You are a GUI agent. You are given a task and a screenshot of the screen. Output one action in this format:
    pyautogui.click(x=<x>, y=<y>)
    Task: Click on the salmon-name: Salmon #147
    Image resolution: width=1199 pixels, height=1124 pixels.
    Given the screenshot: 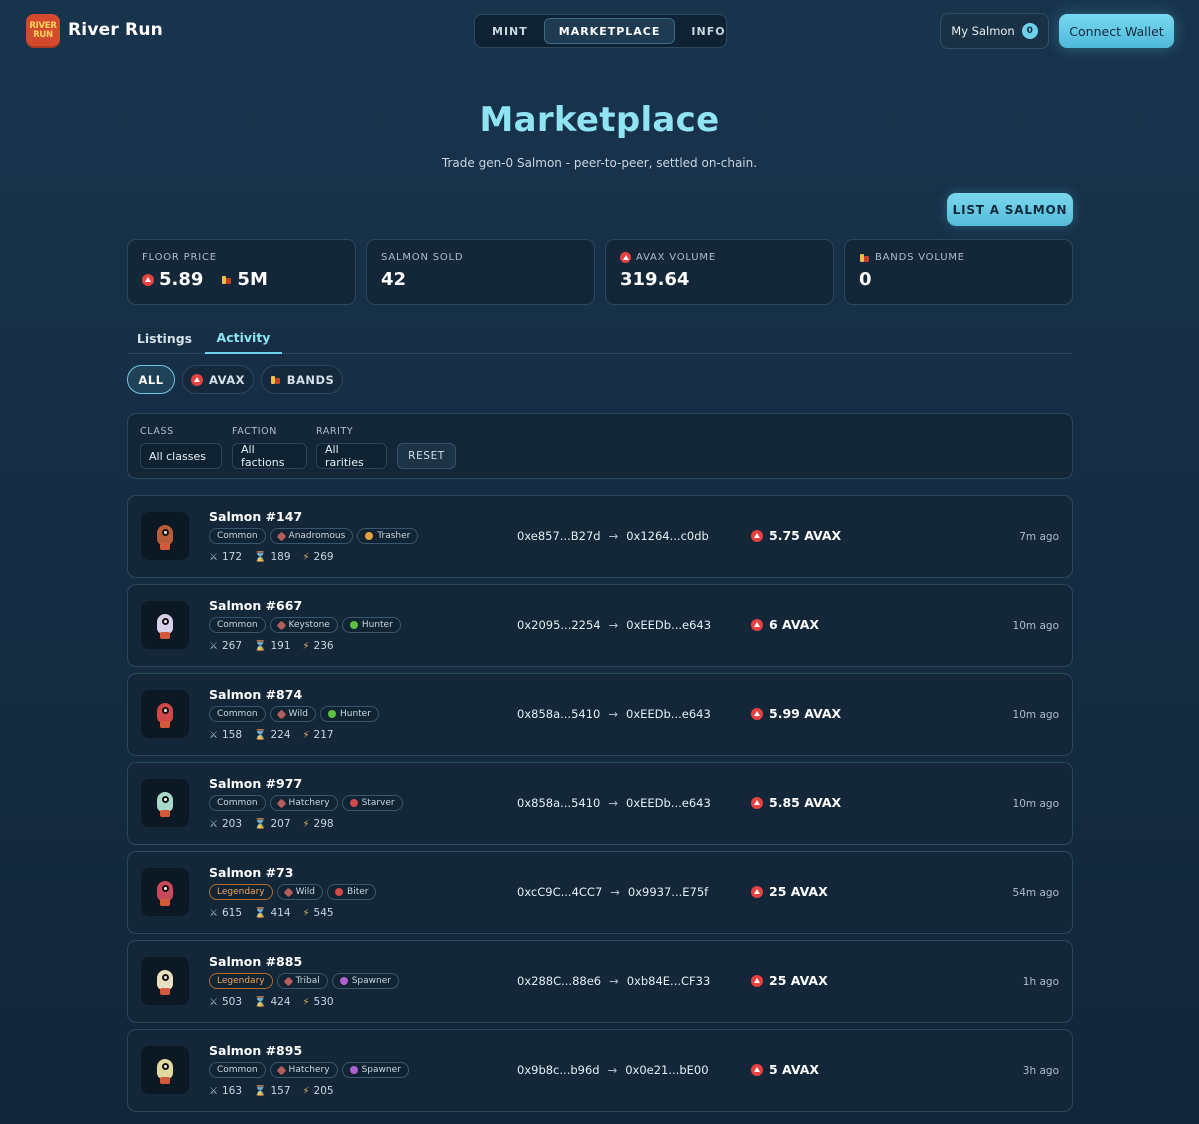 What is the action you would take?
    pyautogui.click(x=255, y=516)
    